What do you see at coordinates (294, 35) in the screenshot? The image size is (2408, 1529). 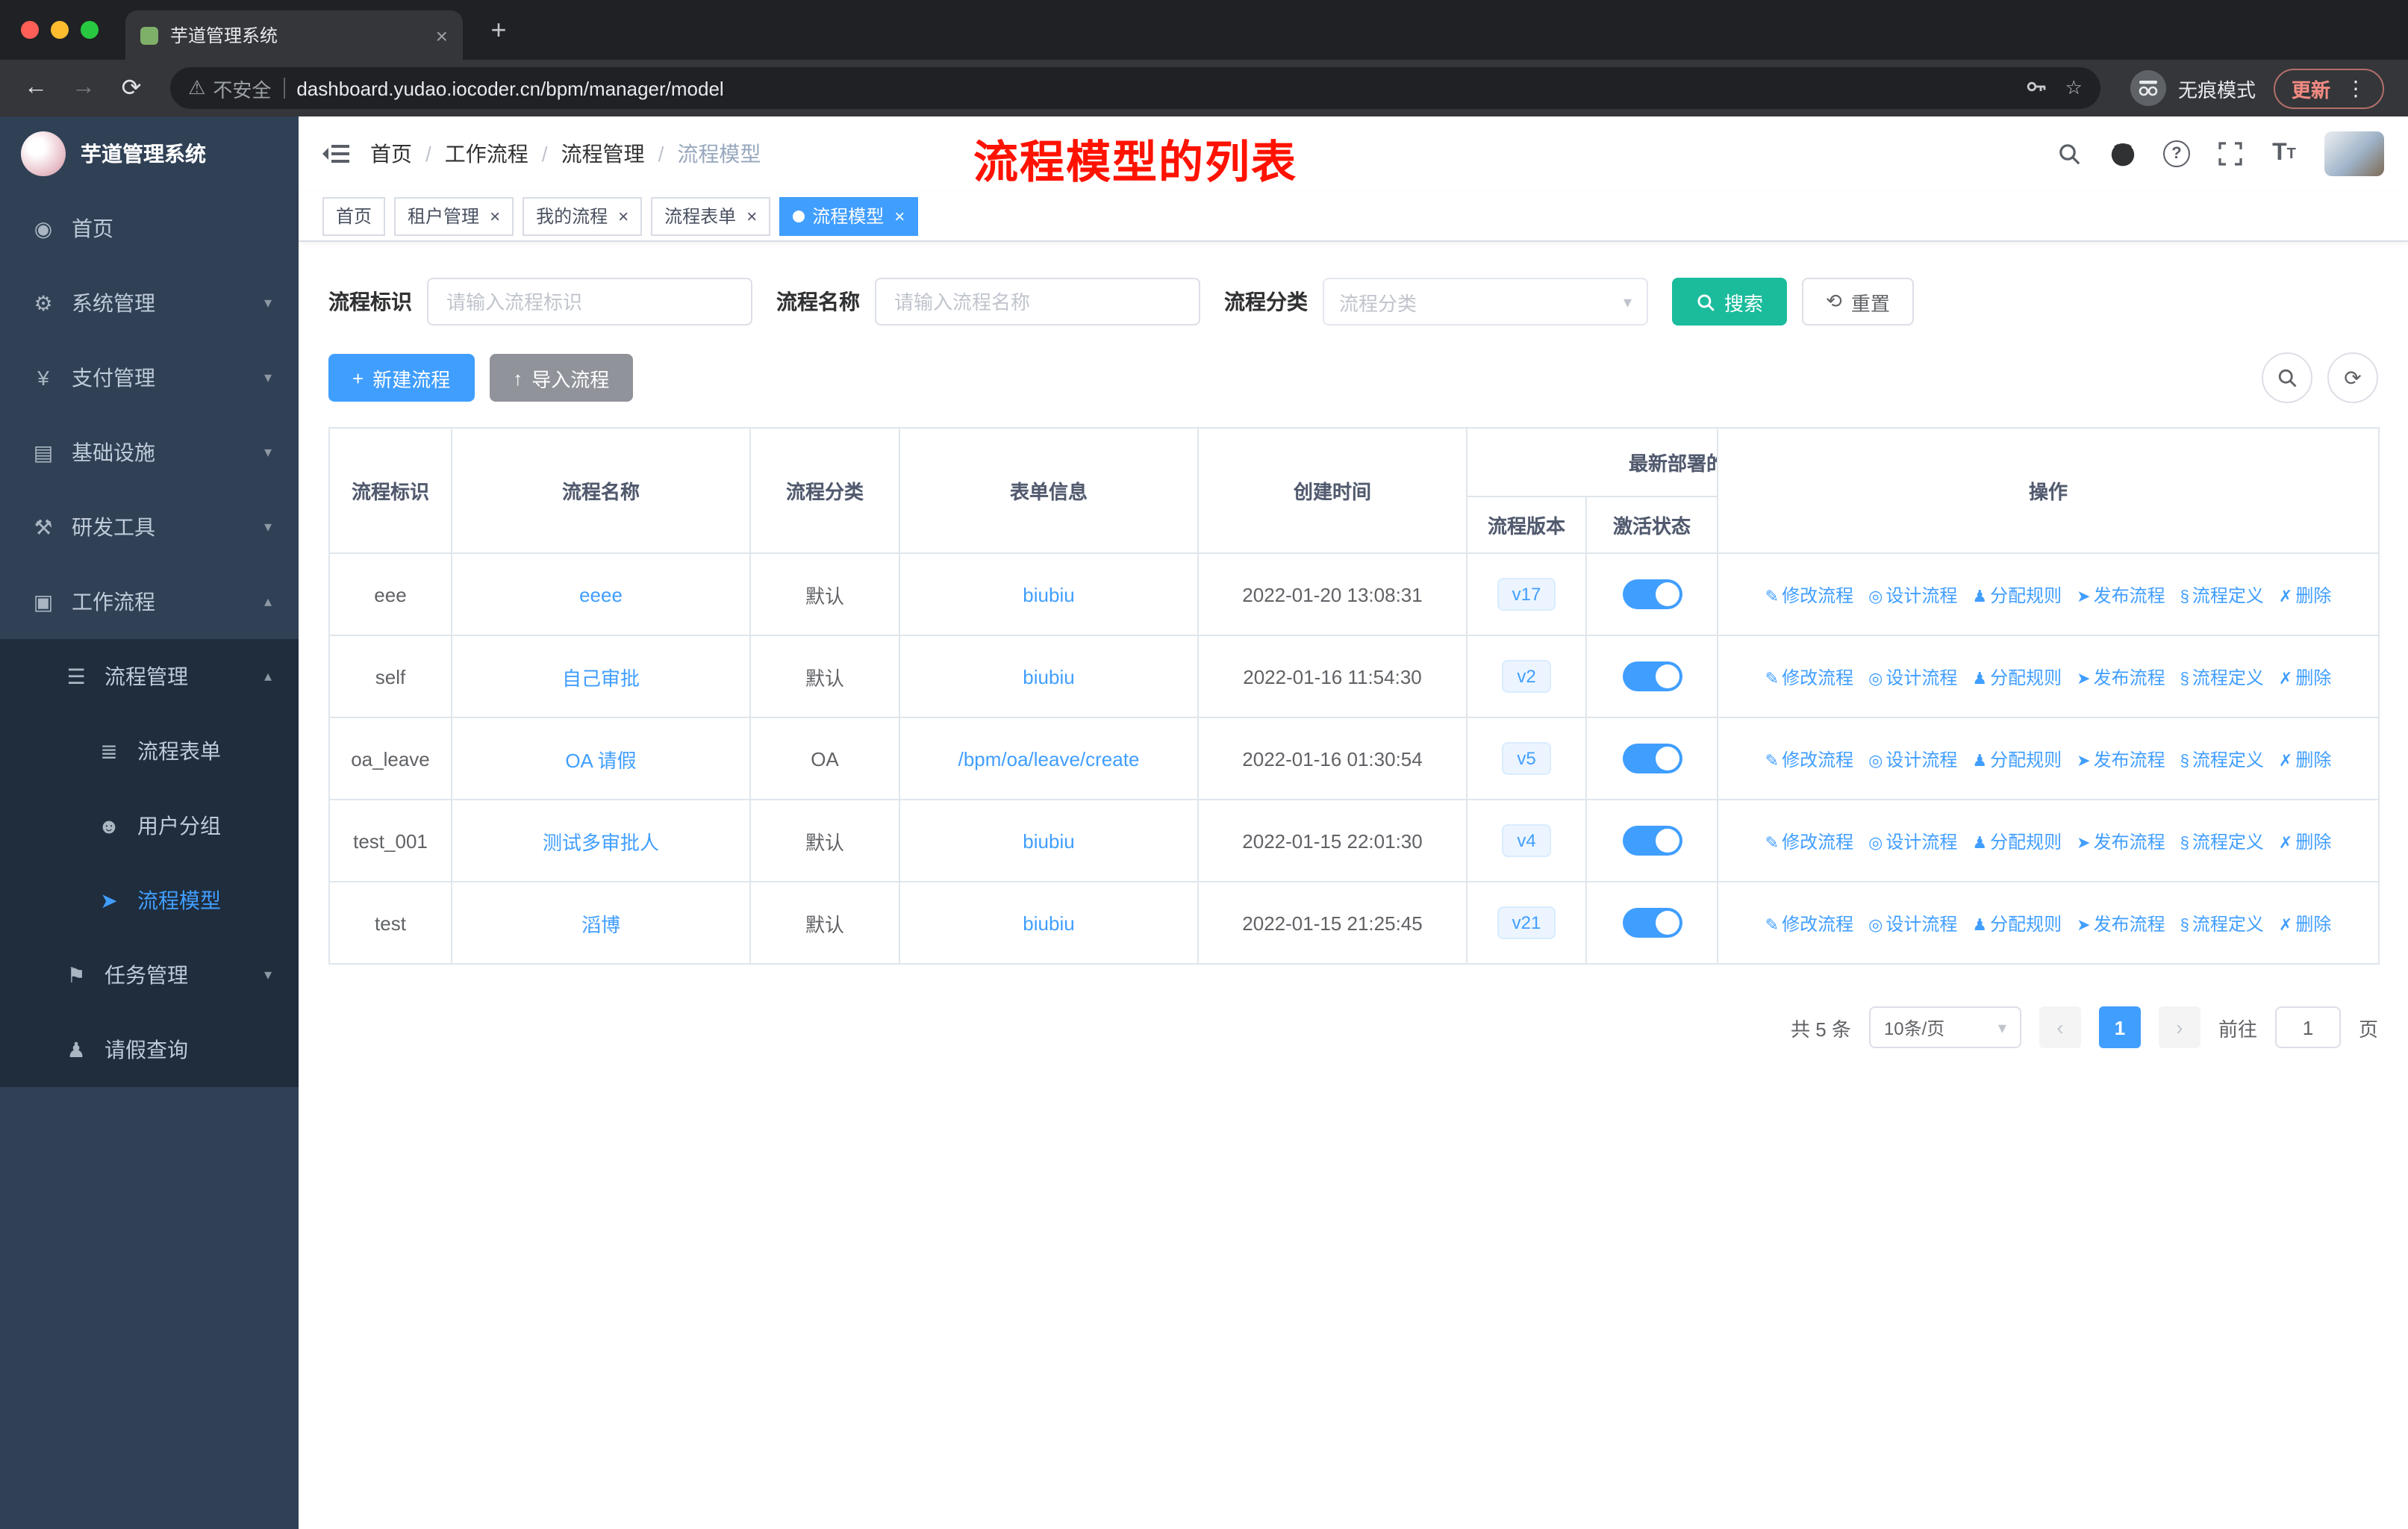 I see `browser-tab: 芋道管理系统 ×` at bounding box center [294, 35].